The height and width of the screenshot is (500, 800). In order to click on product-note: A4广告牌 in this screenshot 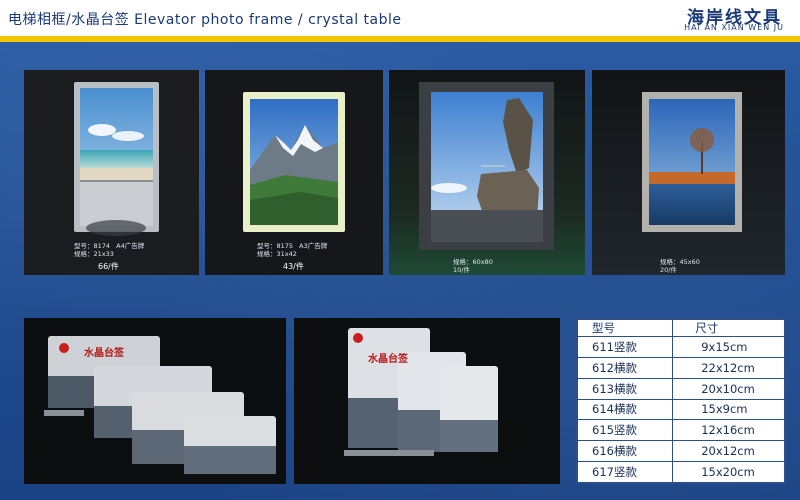, I will do `click(130, 246)`.